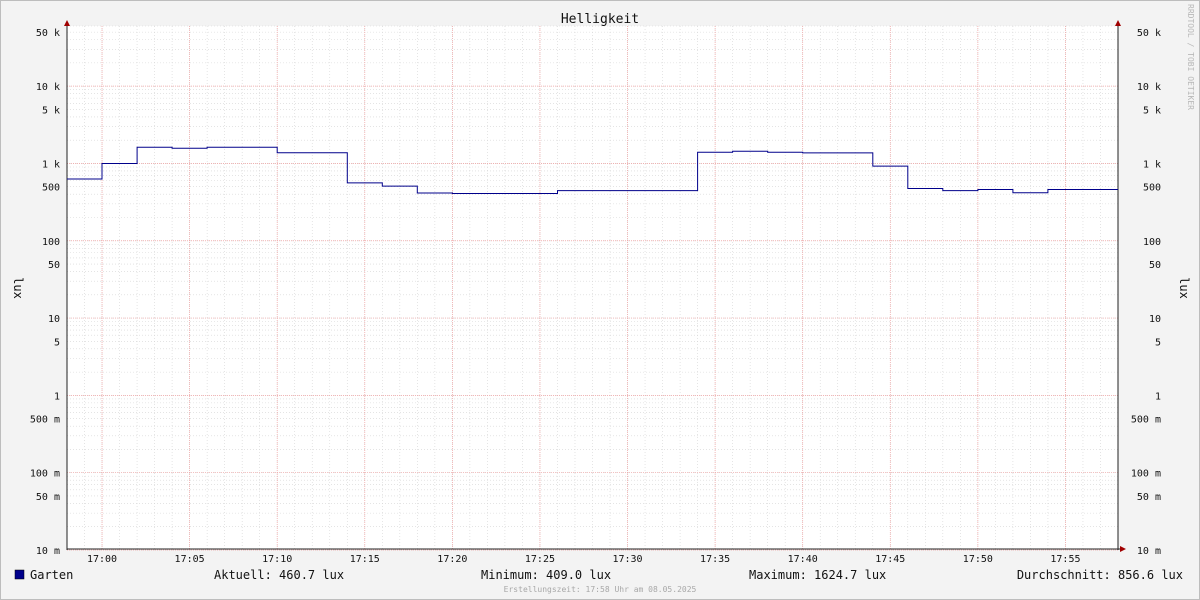 This screenshot has height=600, width=1200. What do you see at coordinates (54, 319) in the screenshot?
I see `y-tick-label-left: 10` at bounding box center [54, 319].